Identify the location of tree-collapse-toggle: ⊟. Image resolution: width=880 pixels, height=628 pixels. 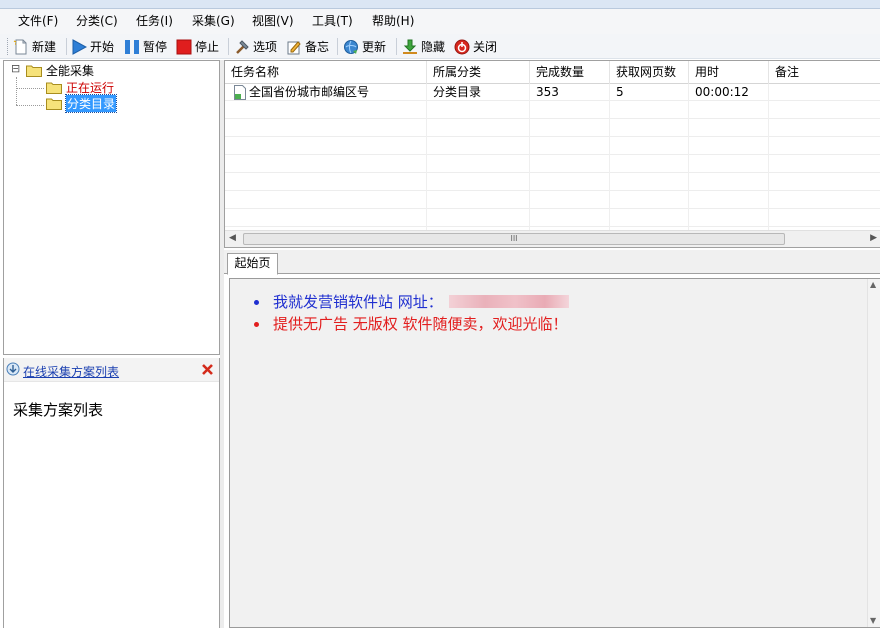
(15, 69).